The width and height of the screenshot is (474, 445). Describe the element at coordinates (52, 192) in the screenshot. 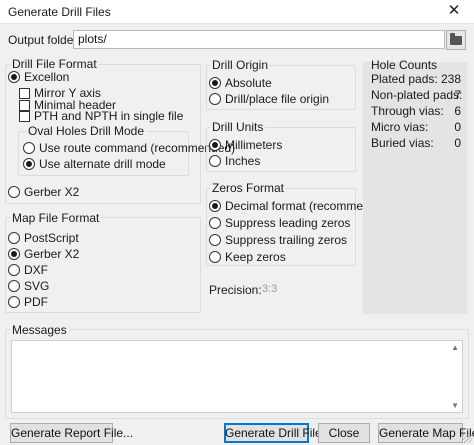

I see `gerber-x2-drill-label: Gerber X2` at that location.